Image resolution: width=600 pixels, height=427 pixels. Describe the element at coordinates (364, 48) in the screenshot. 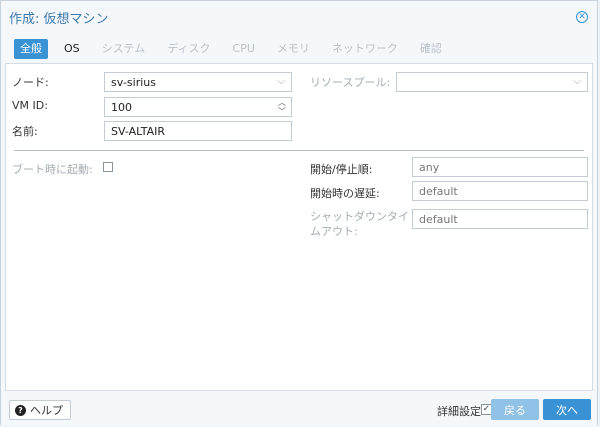

I see `tab-network: ネットワーク` at that location.